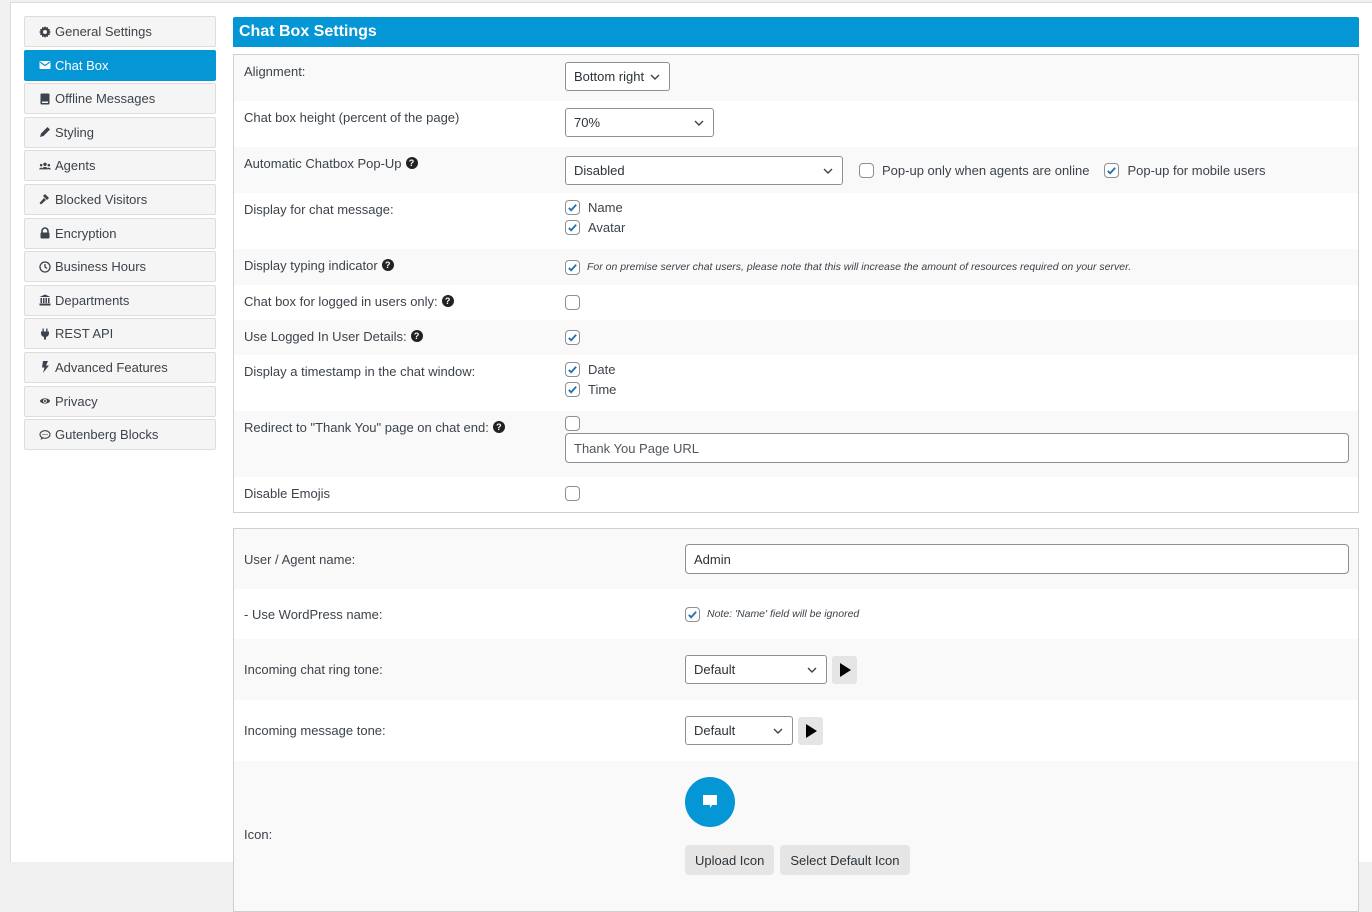 The width and height of the screenshot is (1372, 912). What do you see at coordinates (120, 401) in the screenshot?
I see `sidebar-item-privacy: Privacy` at bounding box center [120, 401].